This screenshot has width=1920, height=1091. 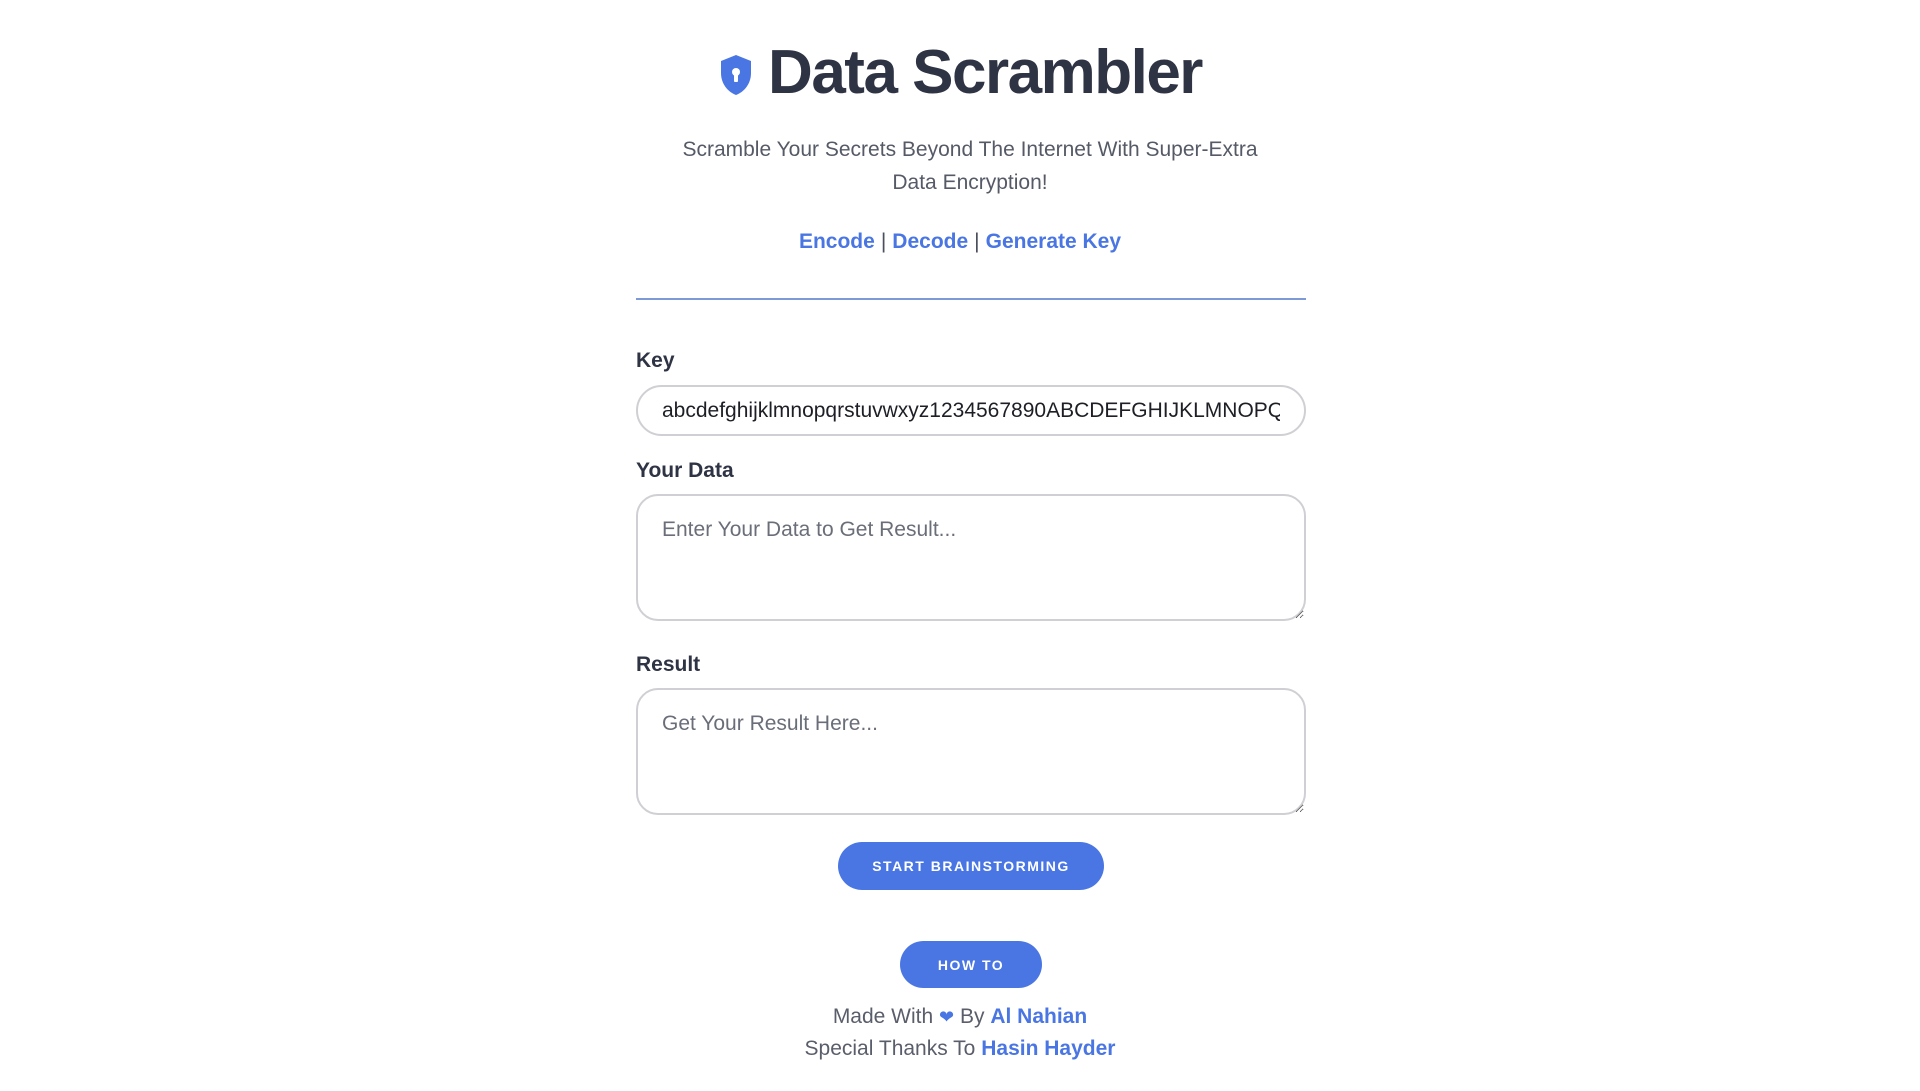 I want to click on result-label: Result, so click(x=668, y=664).